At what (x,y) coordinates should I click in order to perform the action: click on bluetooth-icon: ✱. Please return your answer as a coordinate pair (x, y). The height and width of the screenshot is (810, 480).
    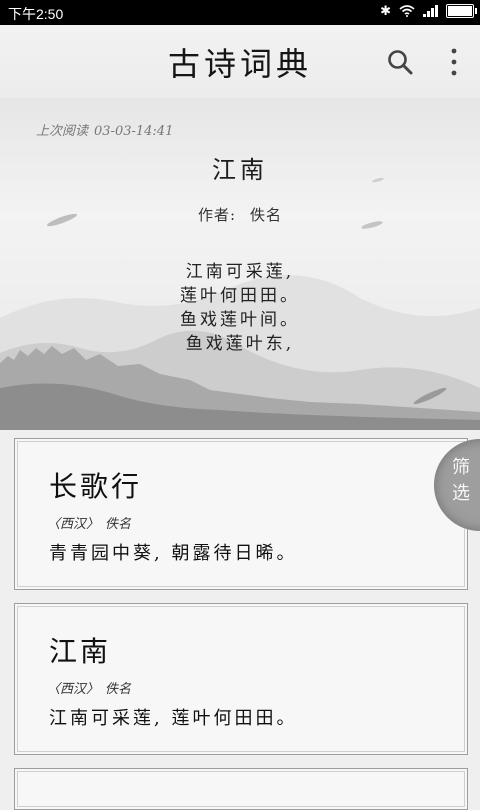
    Looking at the image, I should click on (385, 10).